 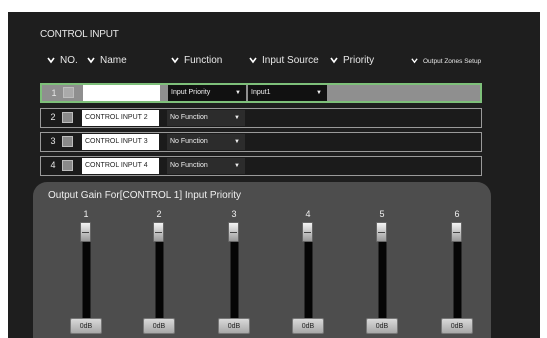 I want to click on table-row: 4 CONTROL INPUT 4 No Function ▼, so click(x=261, y=166).